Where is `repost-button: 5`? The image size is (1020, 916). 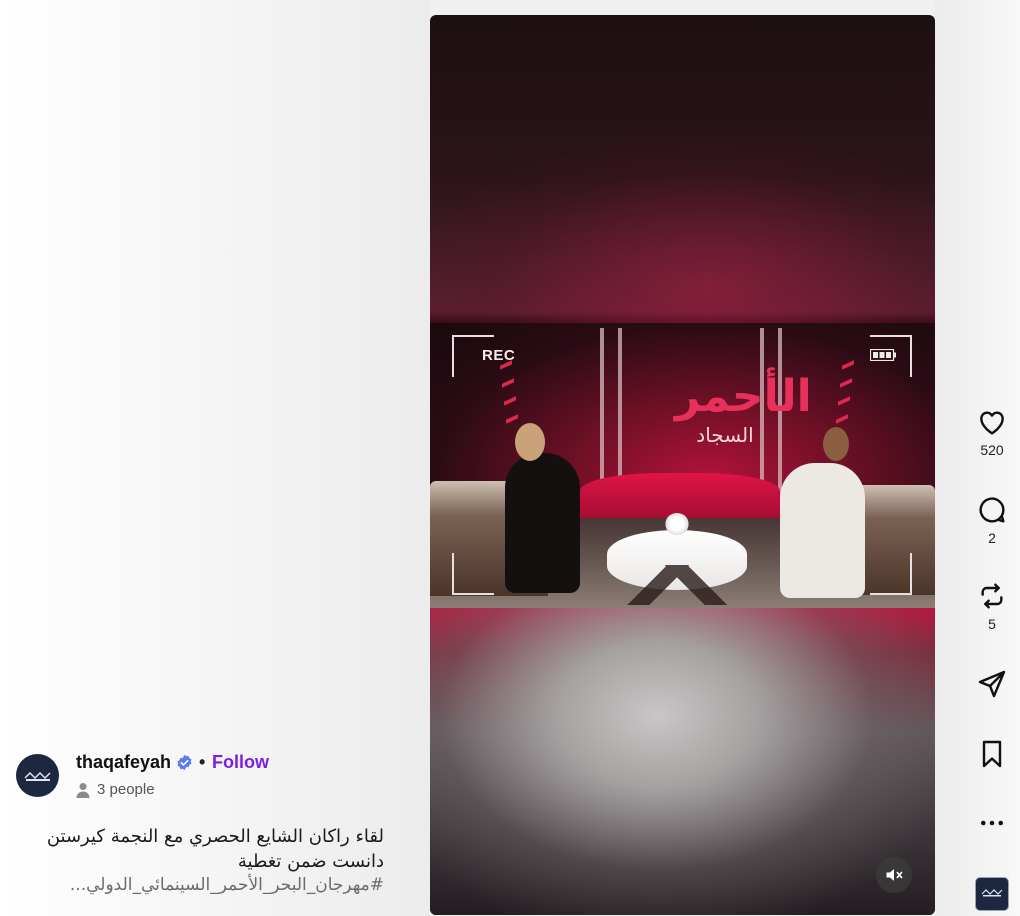 repost-button: 5 is located at coordinates (992, 606).